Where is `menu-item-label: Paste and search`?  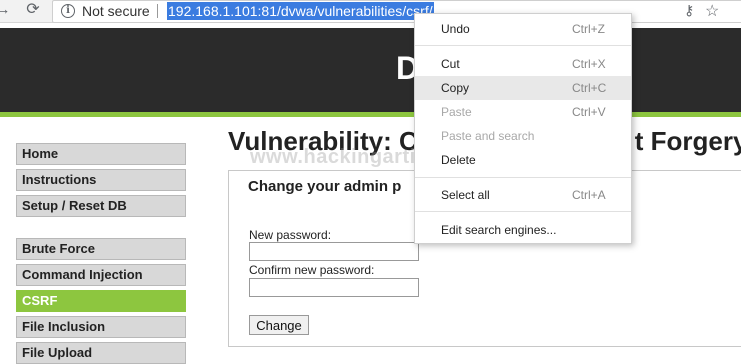 menu-item-label: Paste and search is located at coordinates (488, 136).